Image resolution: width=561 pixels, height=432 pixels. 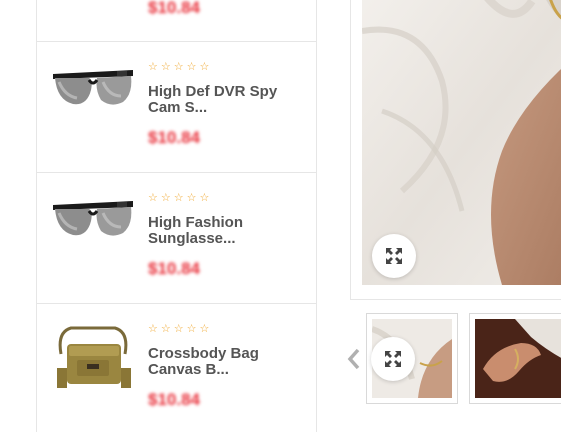 I want to click on crossbody-bag-icon, so click(x=94, y=357).